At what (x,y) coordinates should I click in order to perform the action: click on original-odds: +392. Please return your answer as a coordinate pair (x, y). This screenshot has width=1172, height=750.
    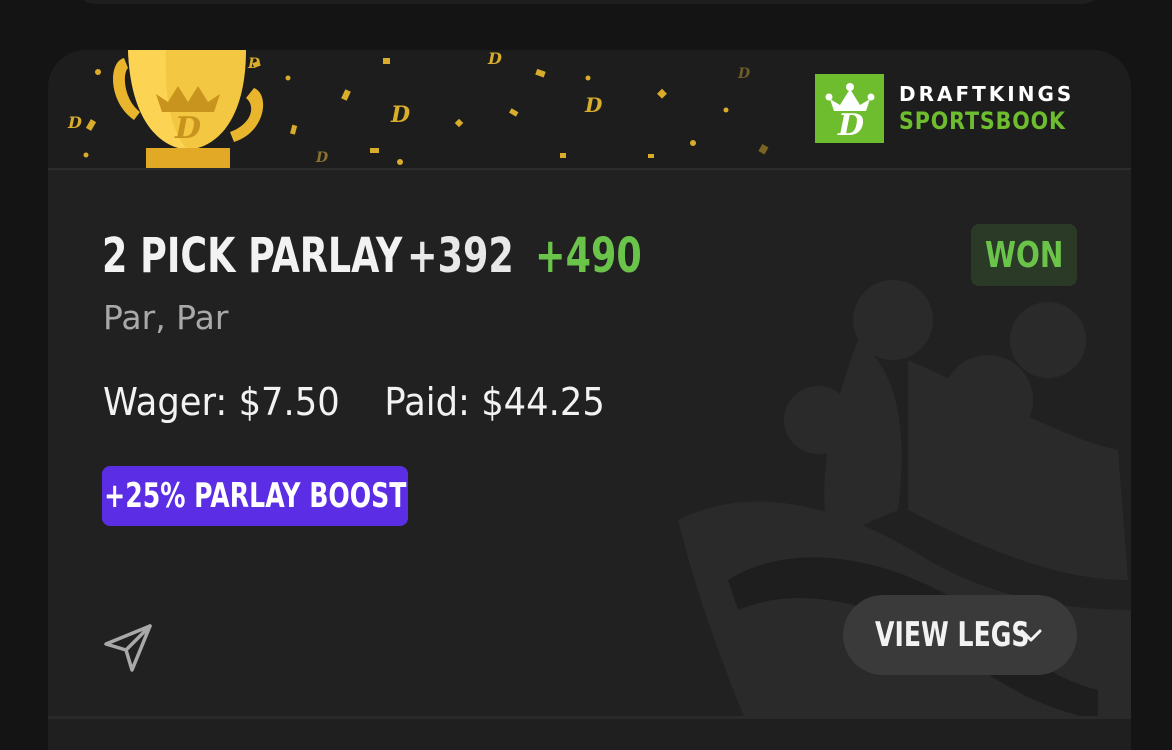
    Looking at the image, I should click on (460, 256).